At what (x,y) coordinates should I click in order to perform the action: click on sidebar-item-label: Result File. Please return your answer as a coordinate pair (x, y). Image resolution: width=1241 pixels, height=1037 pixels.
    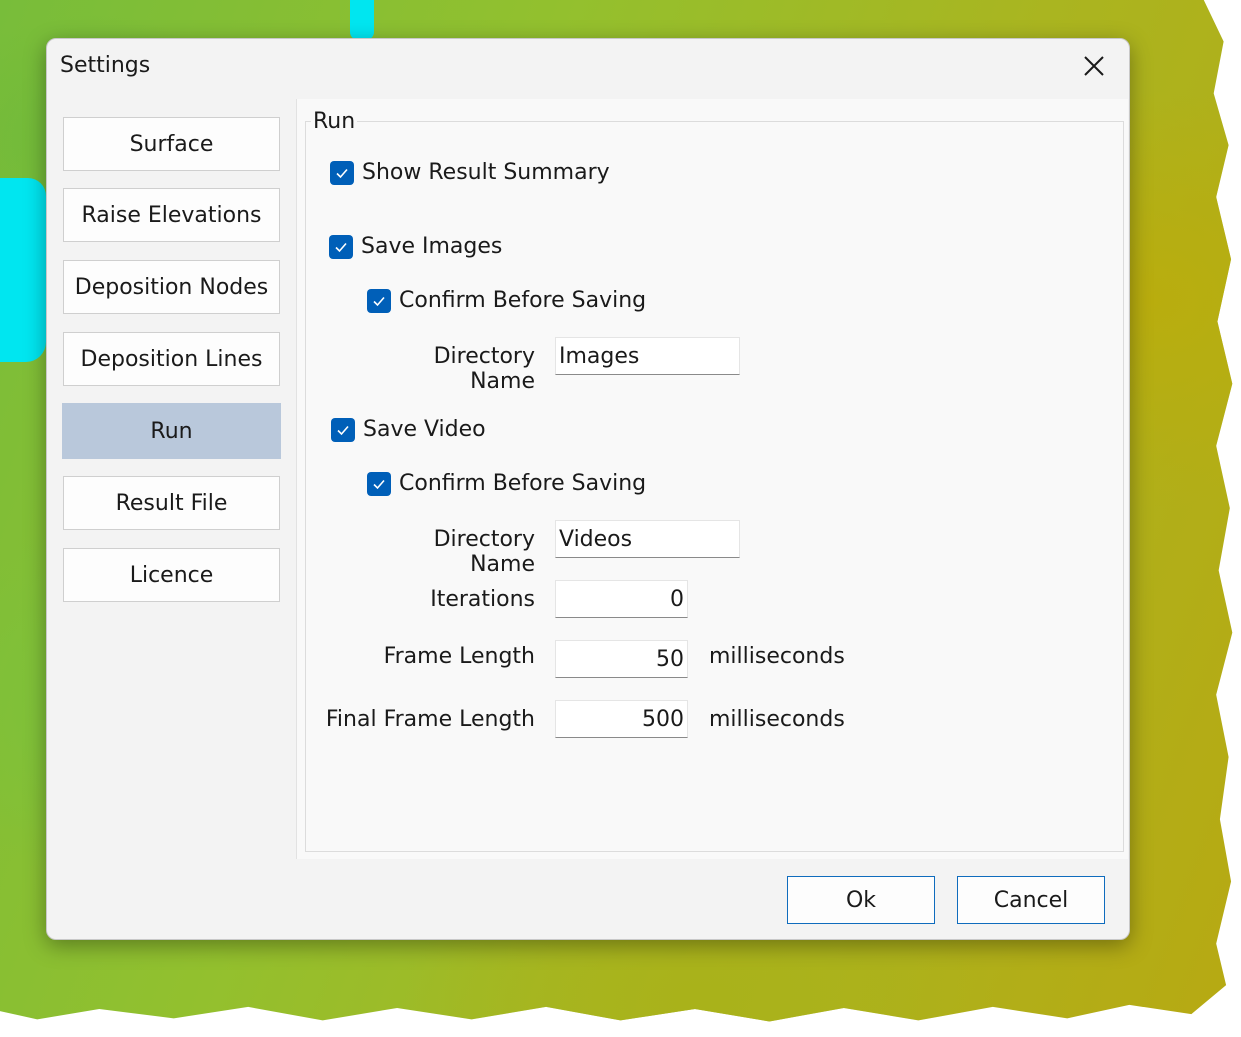
    Looking at the image, I should click on (171, 503).